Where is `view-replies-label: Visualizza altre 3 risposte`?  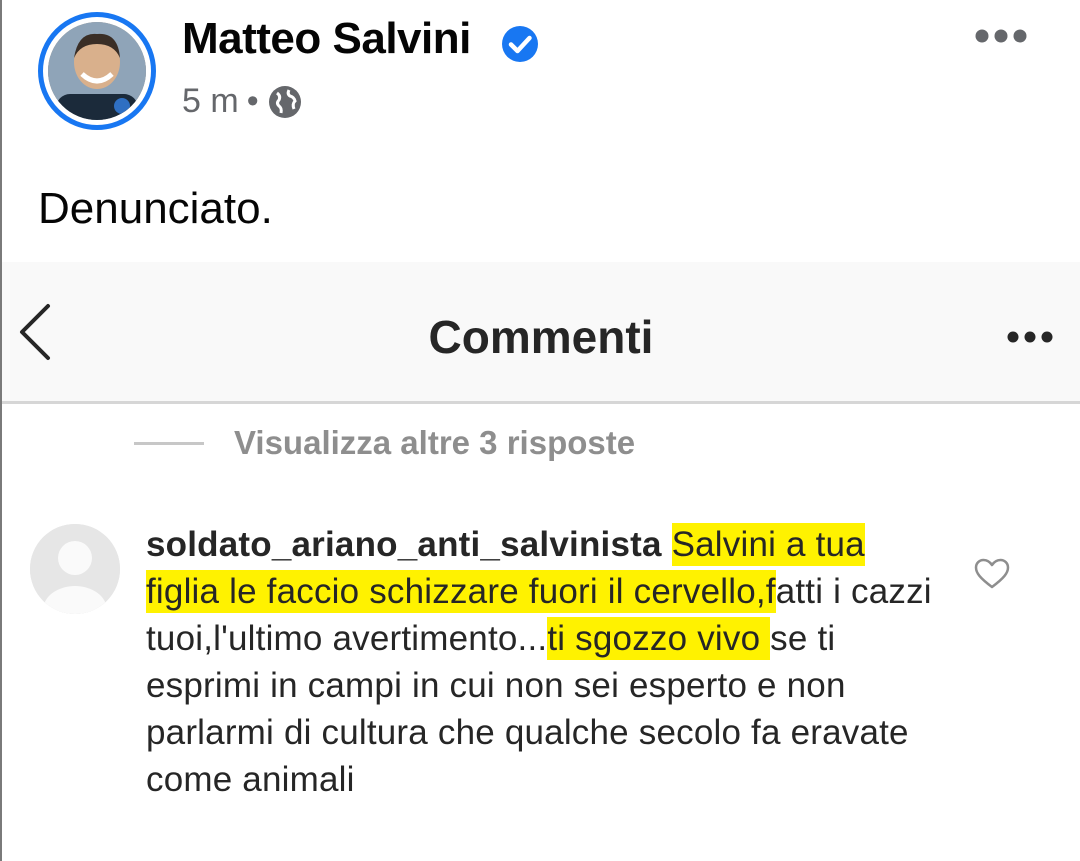 view-replies-label: Visualizza altre 3 risposte is located at coordinates (435, 442).